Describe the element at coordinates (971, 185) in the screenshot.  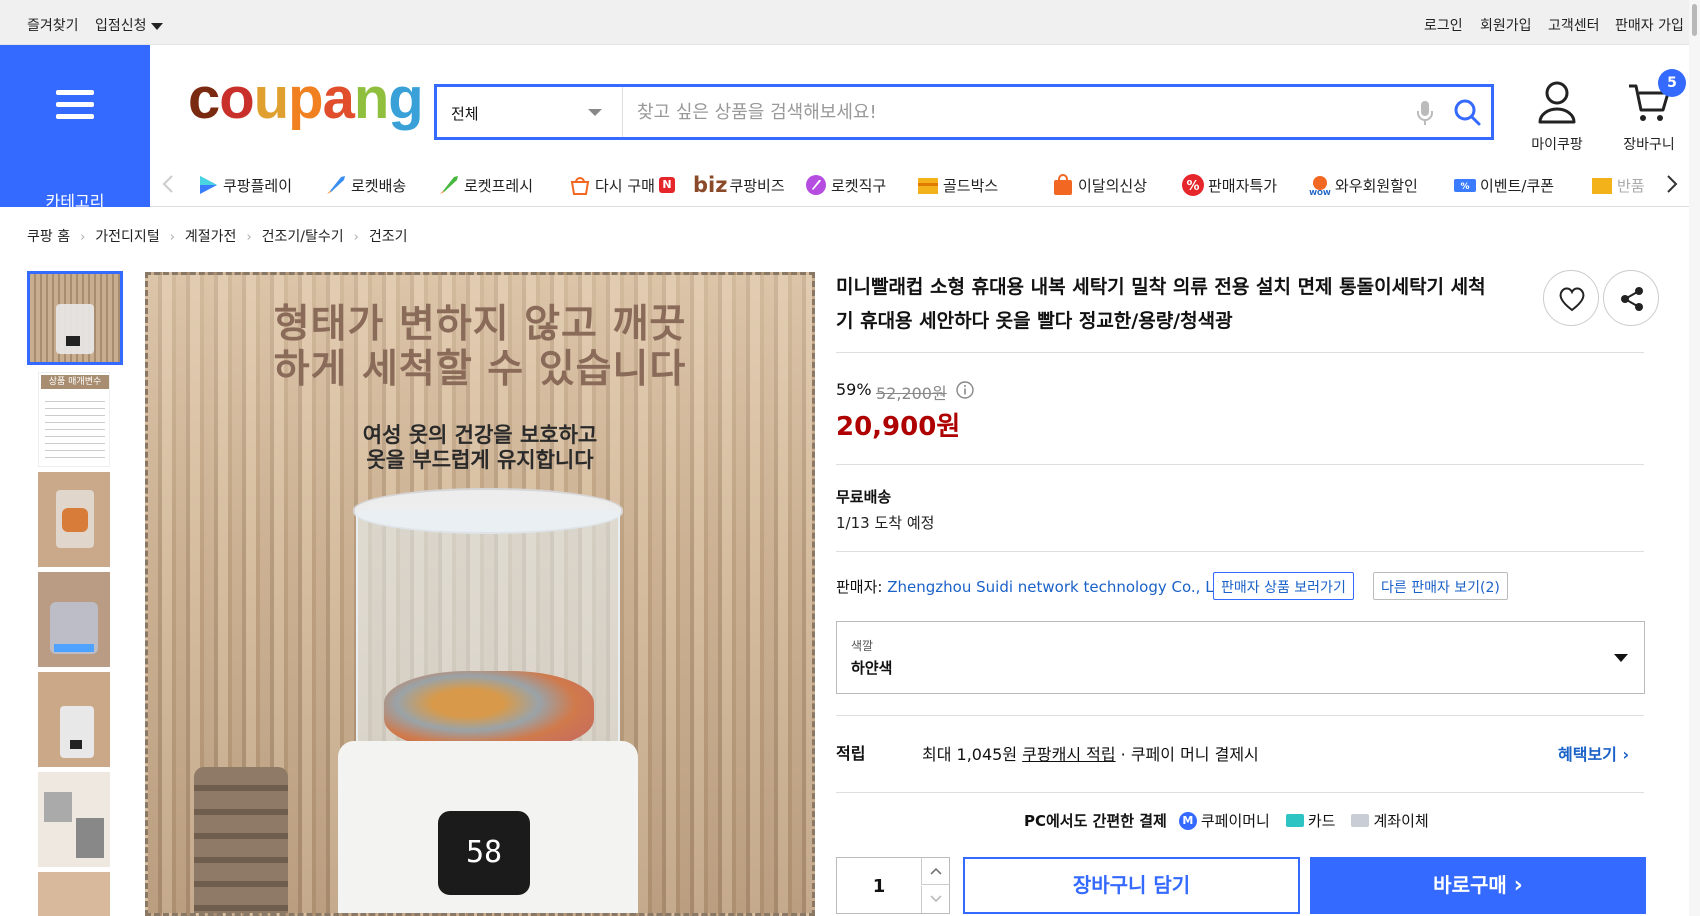
I see `service-label: 골드박스` at that location.